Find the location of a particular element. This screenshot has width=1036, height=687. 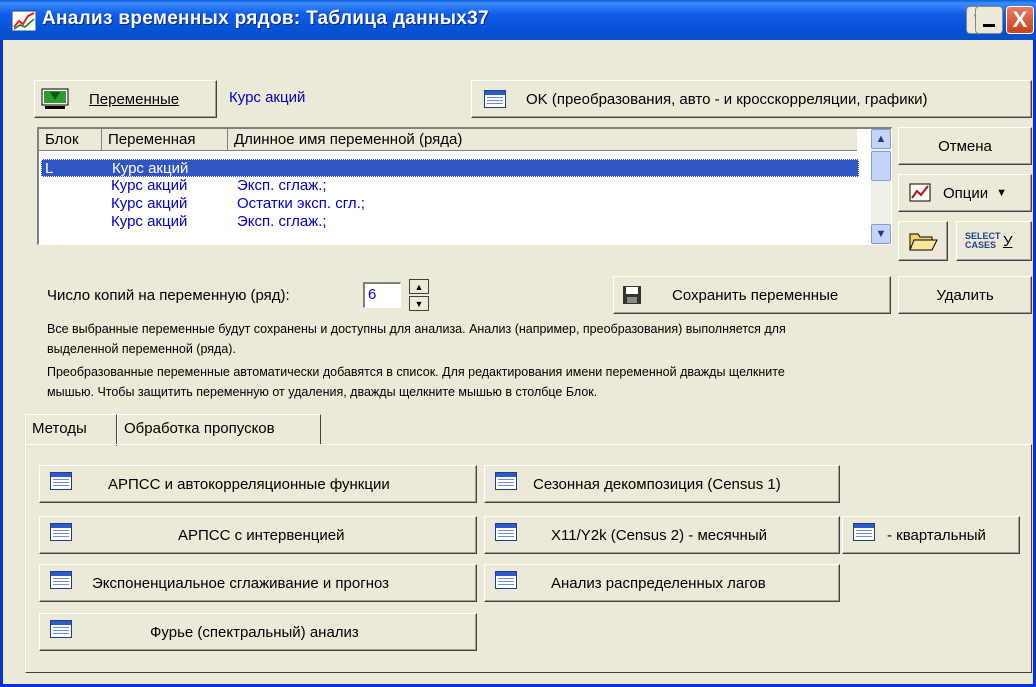

exp-smoothing-button: Экспоненциальное сглаживание и прогноз is located at coordinates (258, 583).